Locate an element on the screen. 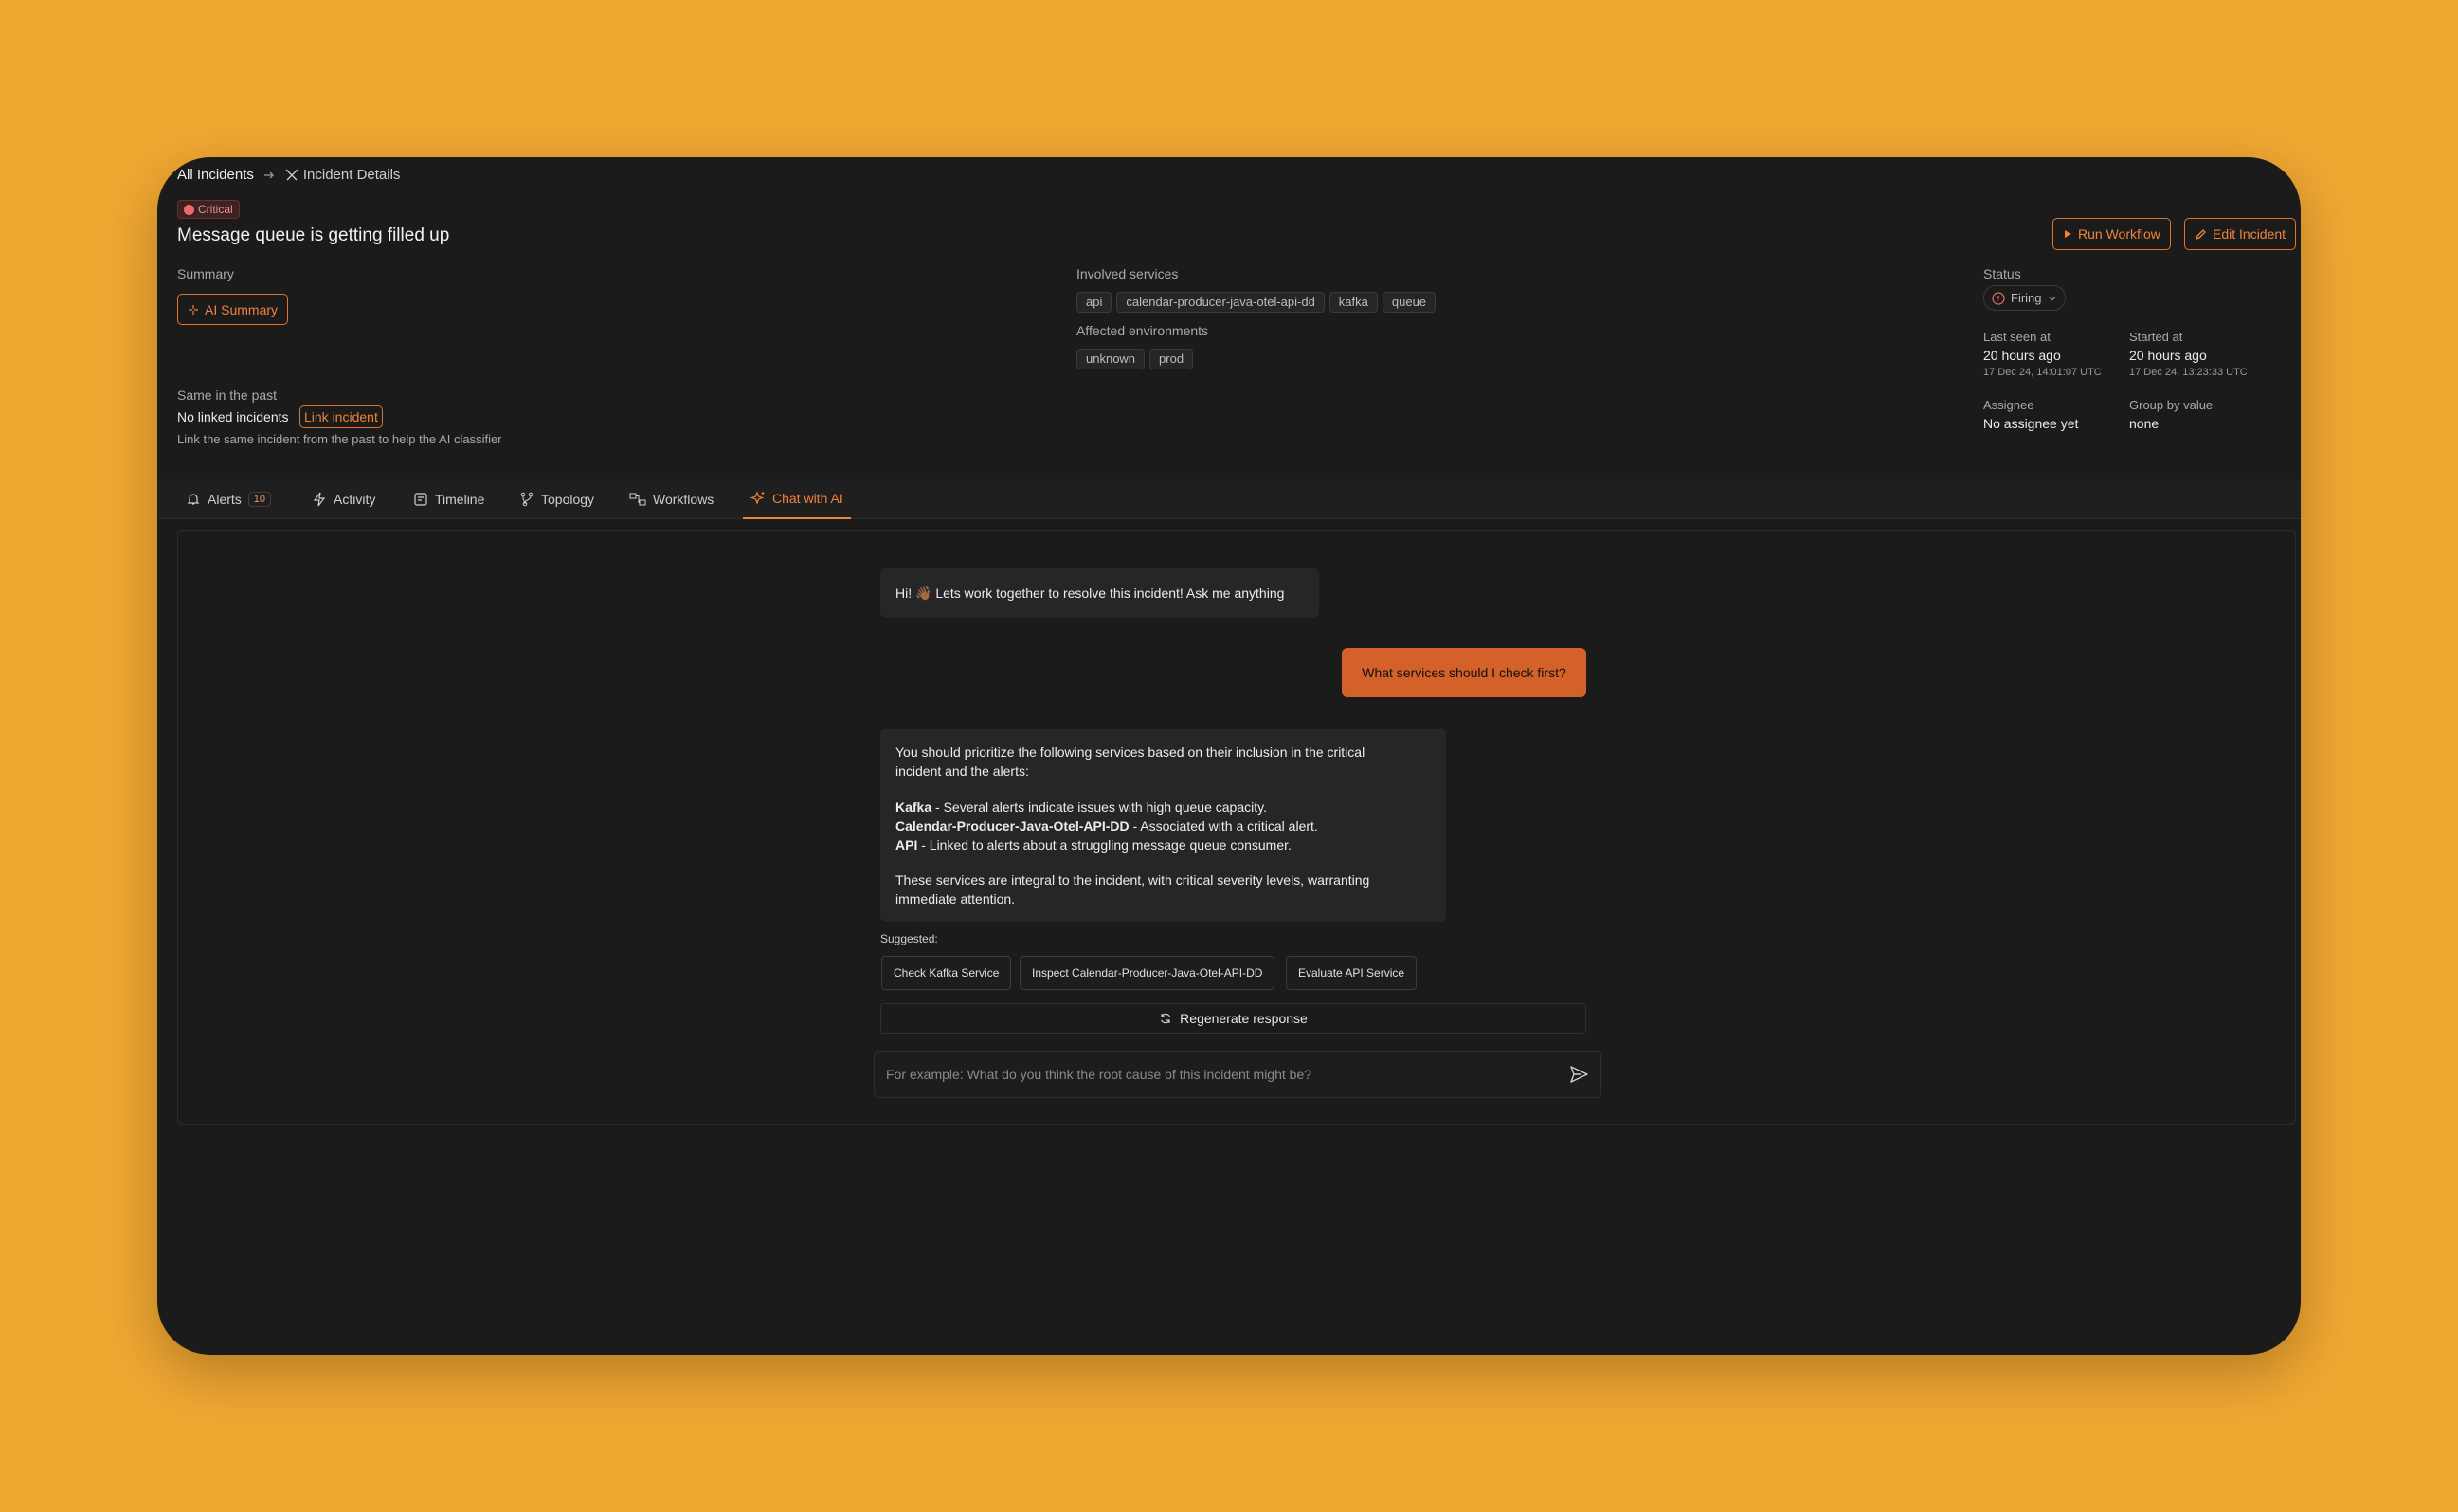  run-workflow-button: Run Workflow is located at coordinates (2112, 234).